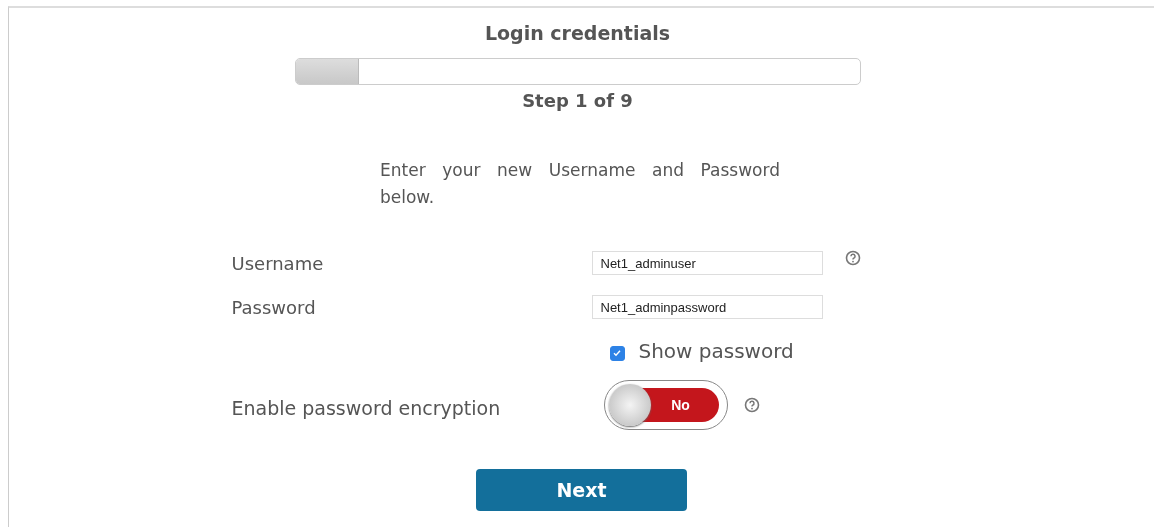 The height and width of the screenshot is (527, 1154). I want to click on text-field: Net1_adminuser, so click(707, 263).